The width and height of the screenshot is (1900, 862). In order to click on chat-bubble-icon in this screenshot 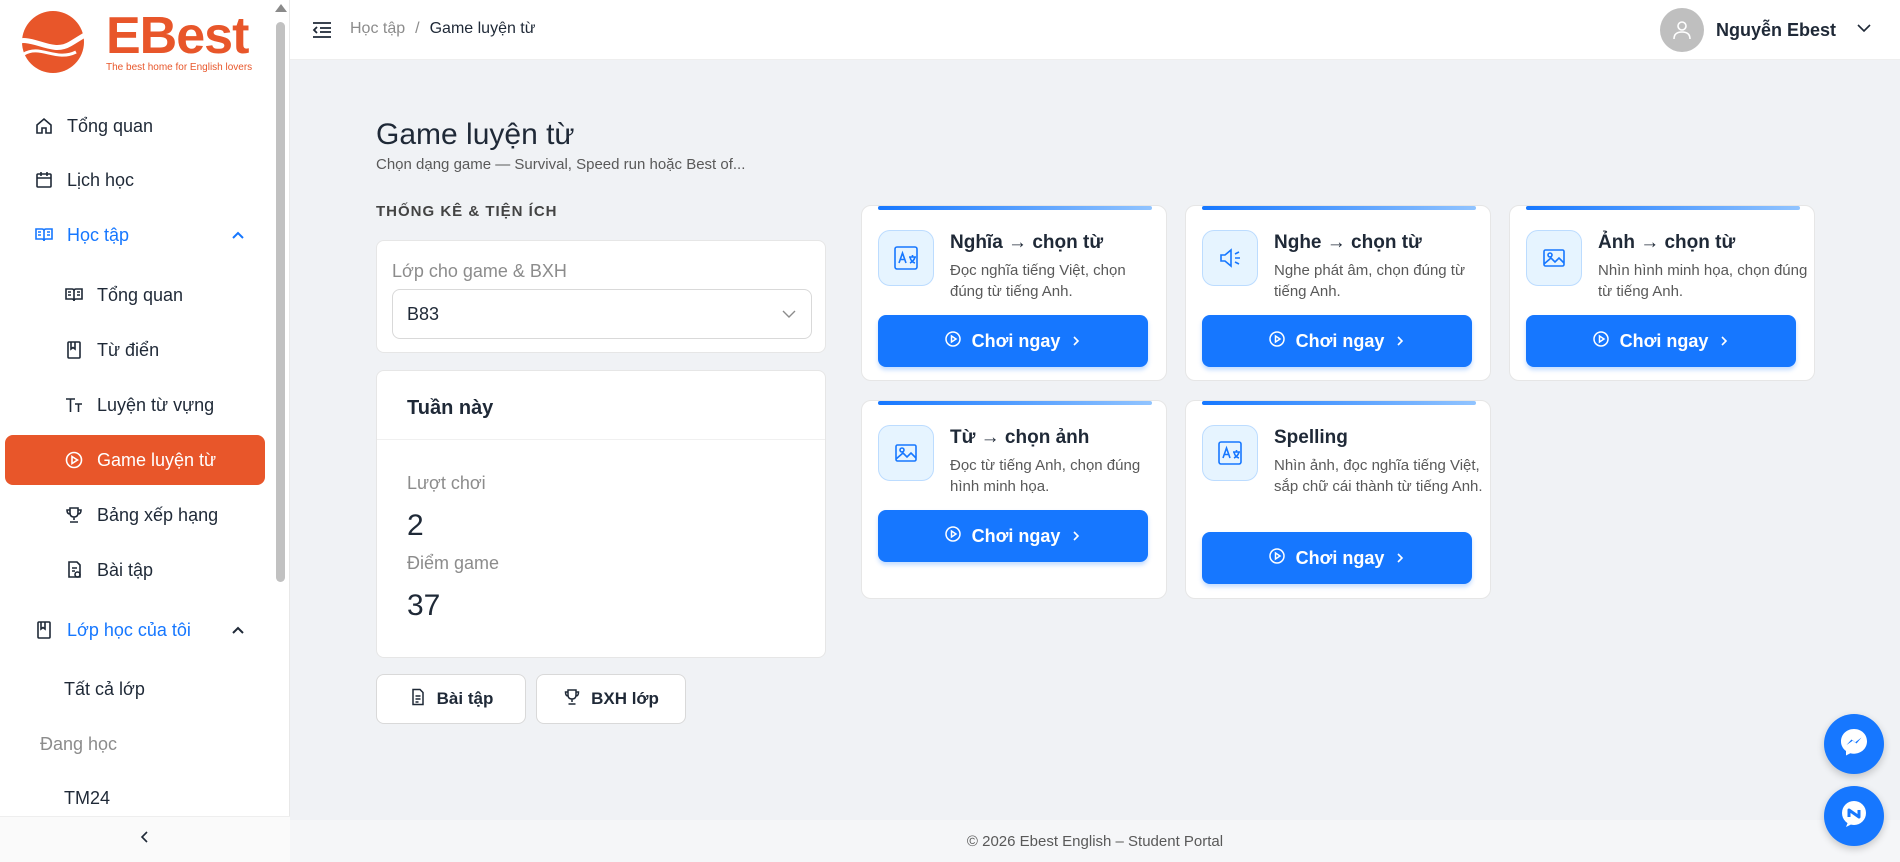, I will do `click(1854, 816)`.